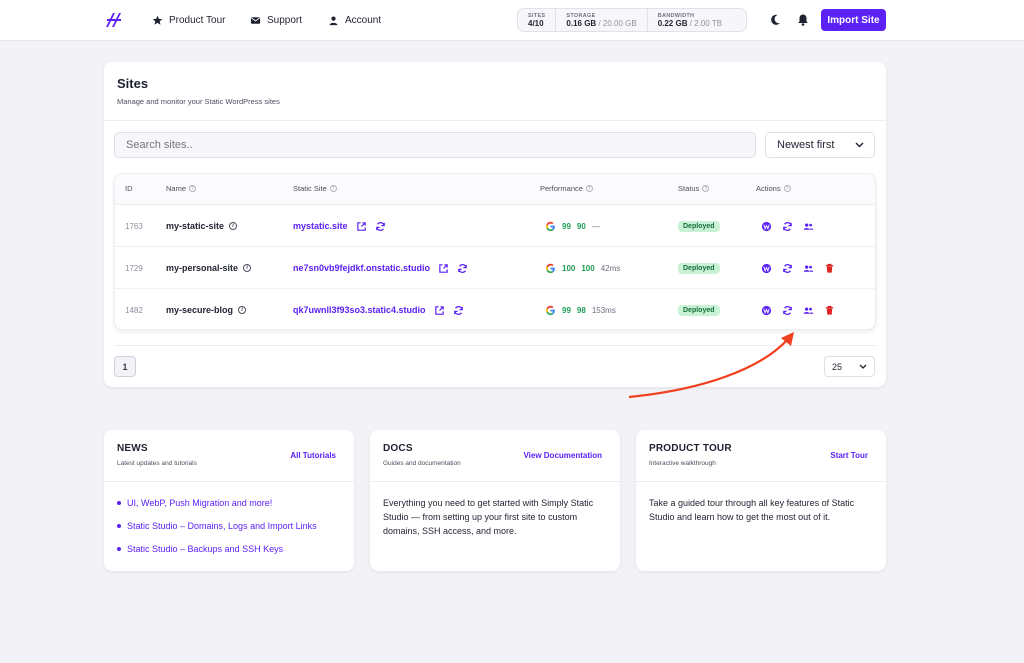  I want to click on perf-score-mobile: 100, so click(569, 268).